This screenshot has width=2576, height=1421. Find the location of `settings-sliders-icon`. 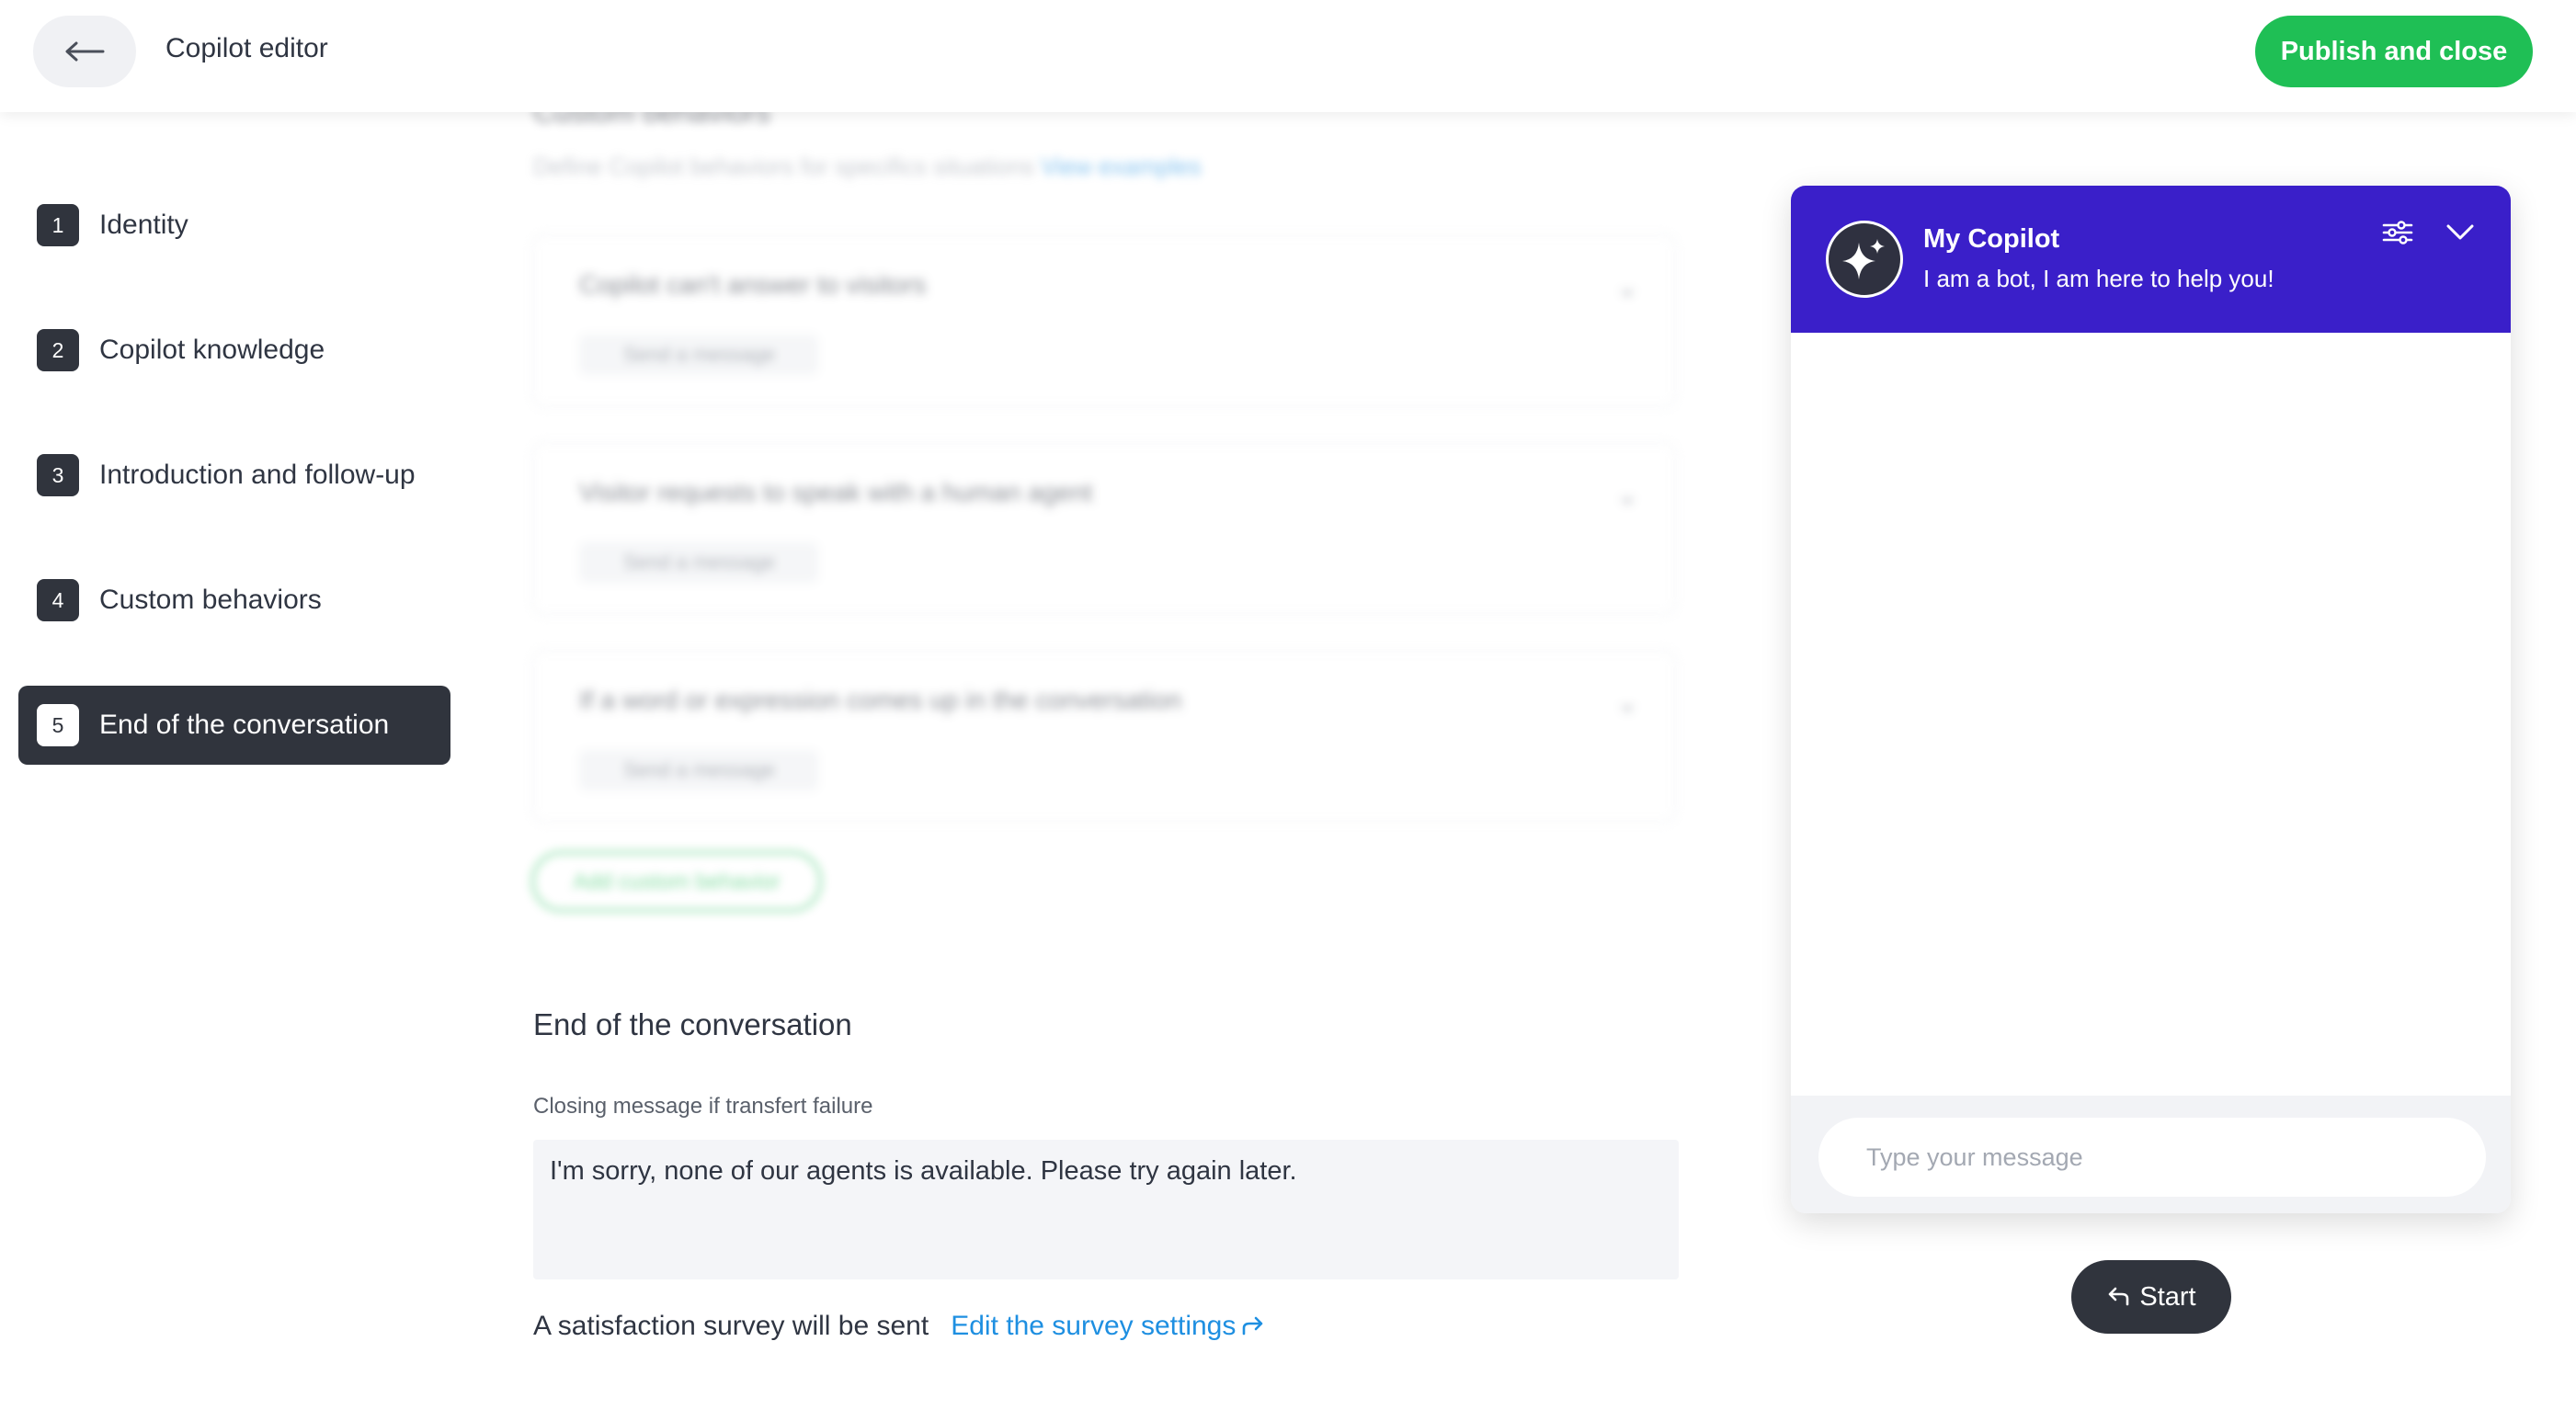

settings-sliders-icon is located at coordinates (2397, 232).